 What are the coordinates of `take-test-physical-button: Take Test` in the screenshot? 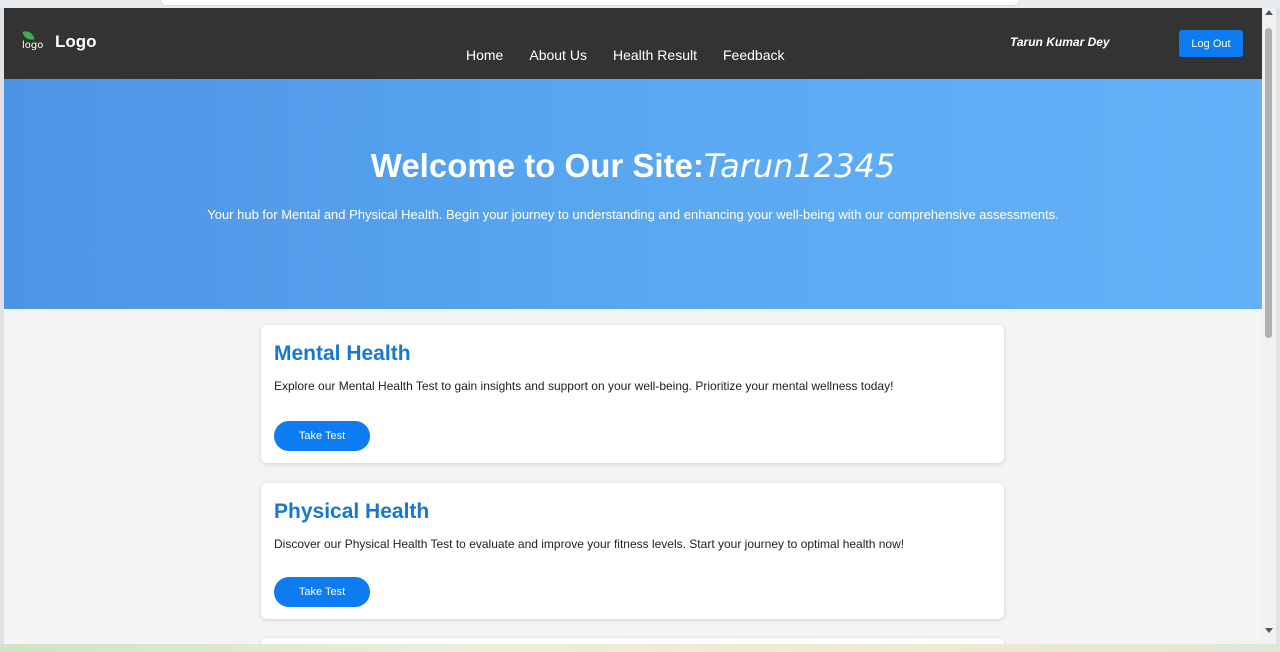 It's located at (322, 592).